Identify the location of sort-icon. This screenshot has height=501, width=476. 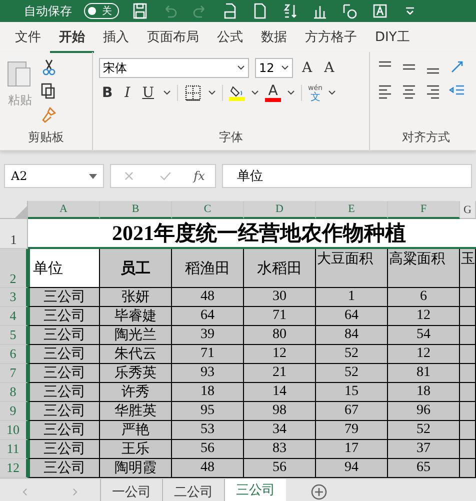
(290, 11).